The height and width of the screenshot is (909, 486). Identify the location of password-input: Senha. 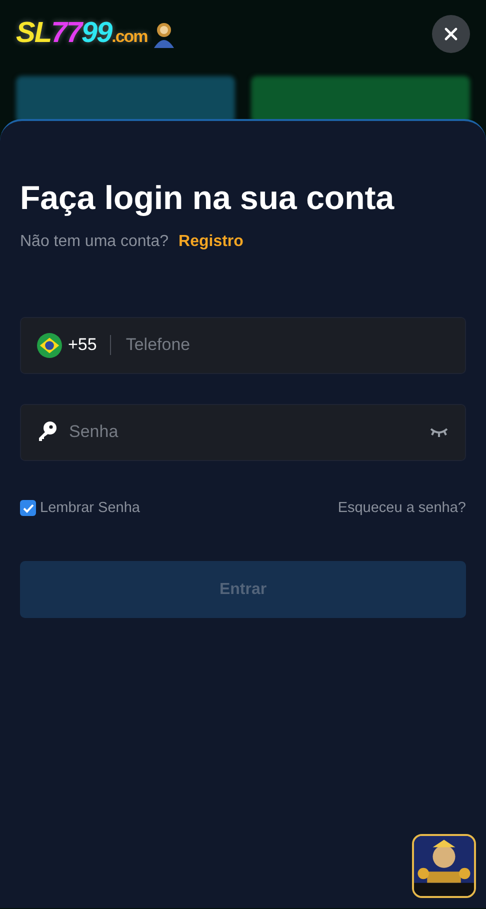
(248, 432).